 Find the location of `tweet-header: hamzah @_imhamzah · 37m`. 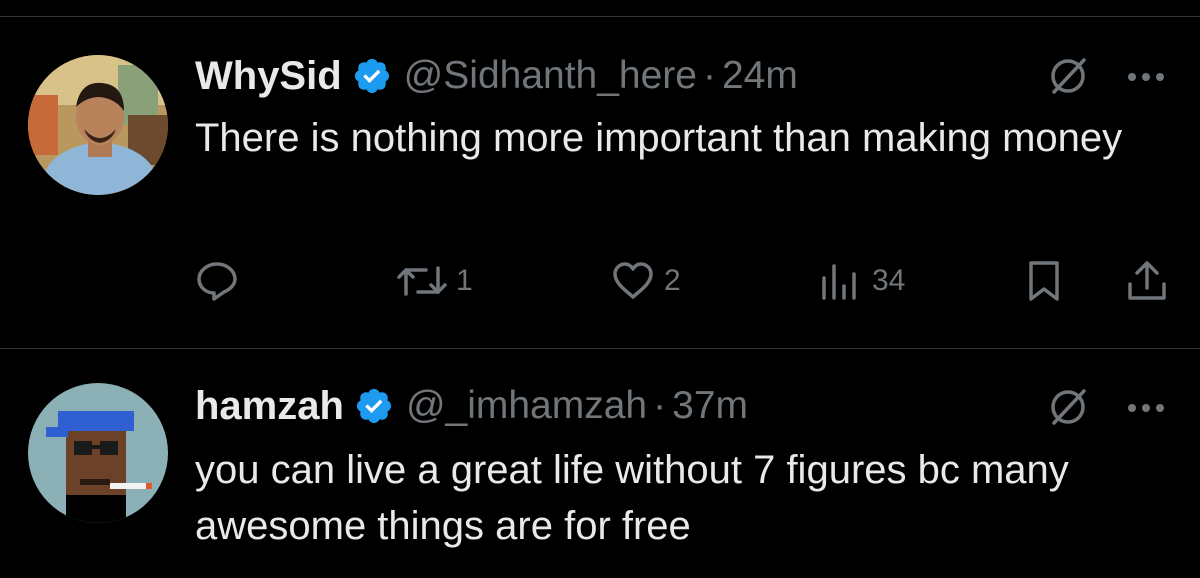

tweet-header: hamzah @_imhamzah · 37m is located at coordinates (471, 406).